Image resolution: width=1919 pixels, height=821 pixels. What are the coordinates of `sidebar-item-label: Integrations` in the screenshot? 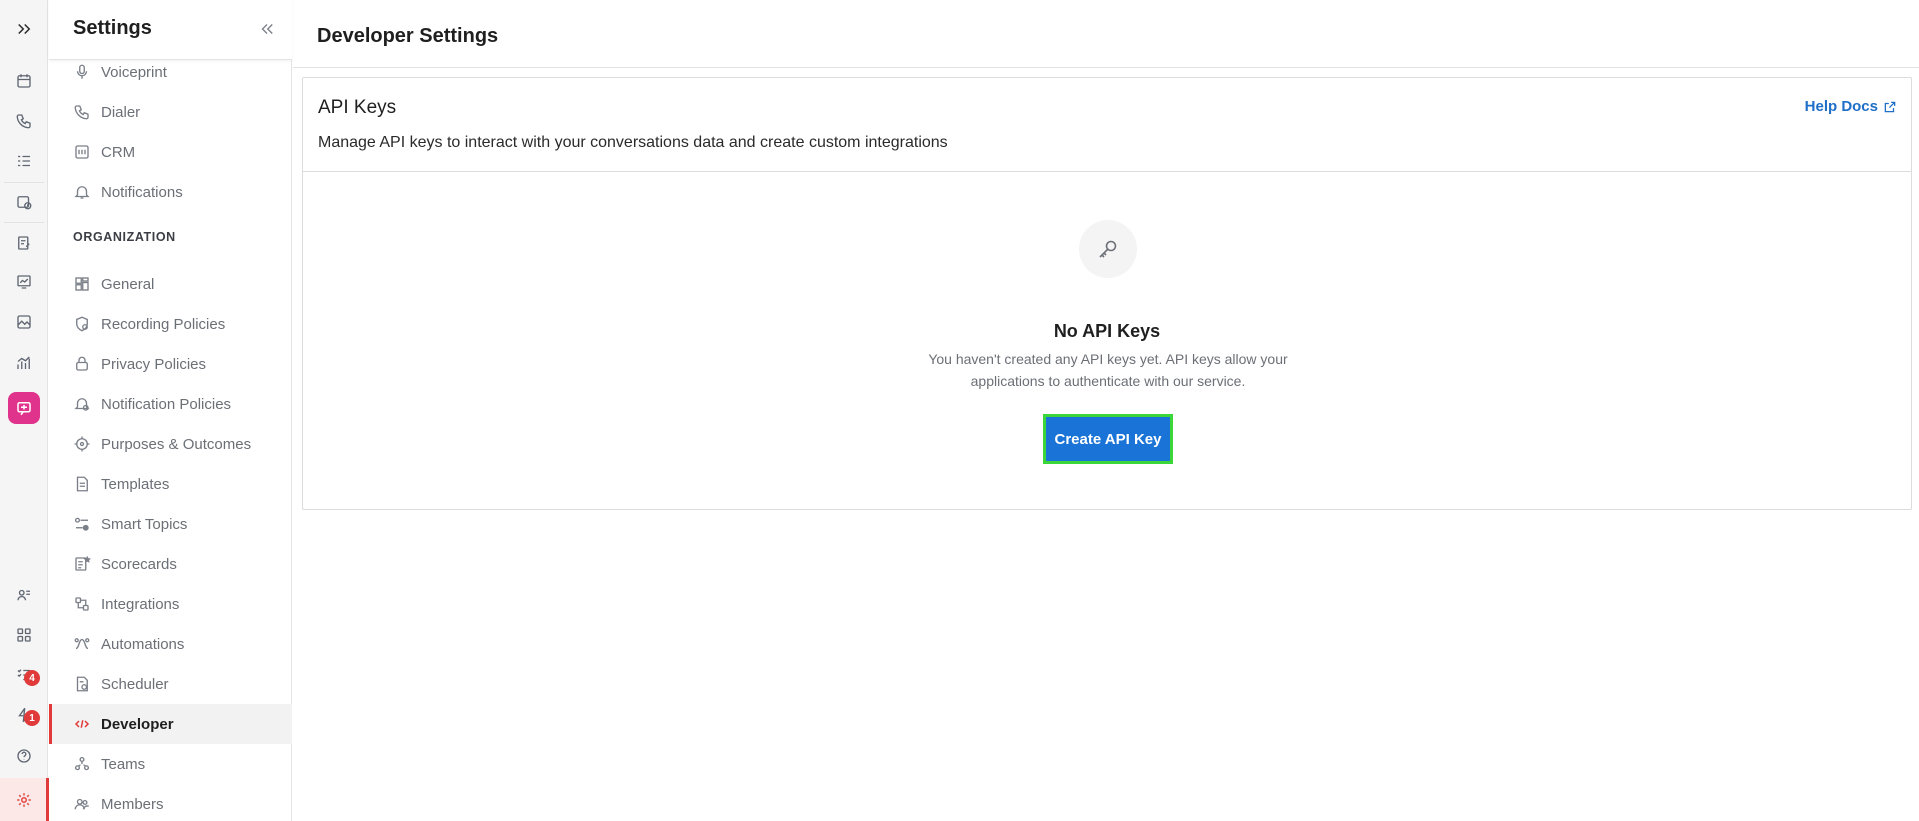 It's located at (140, 604).